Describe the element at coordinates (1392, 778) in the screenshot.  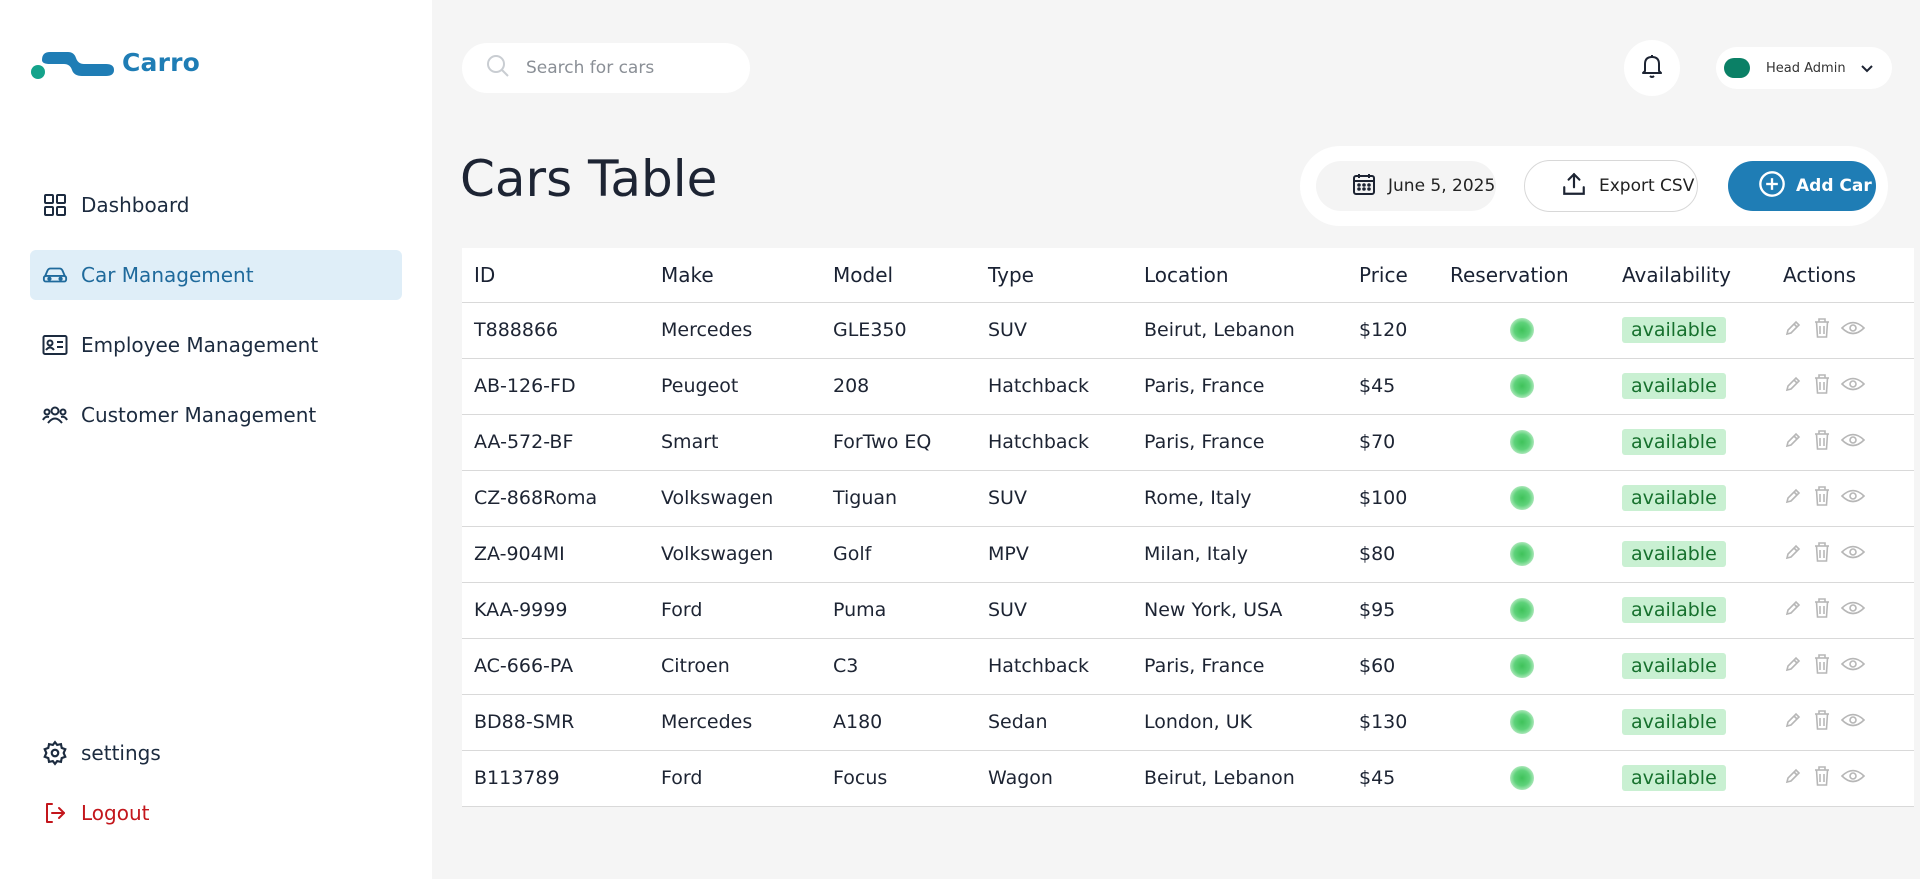
I see `cell-price: $45` at that location.